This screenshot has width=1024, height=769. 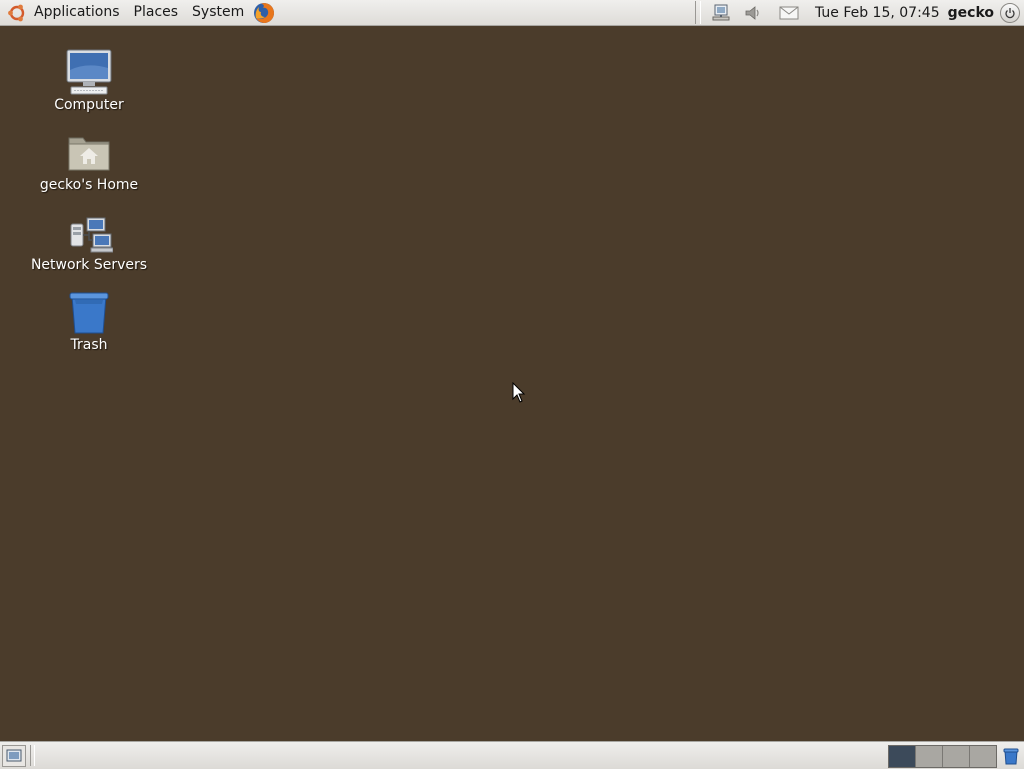 I want to click on power-icon, so click(x=1010, y=12).